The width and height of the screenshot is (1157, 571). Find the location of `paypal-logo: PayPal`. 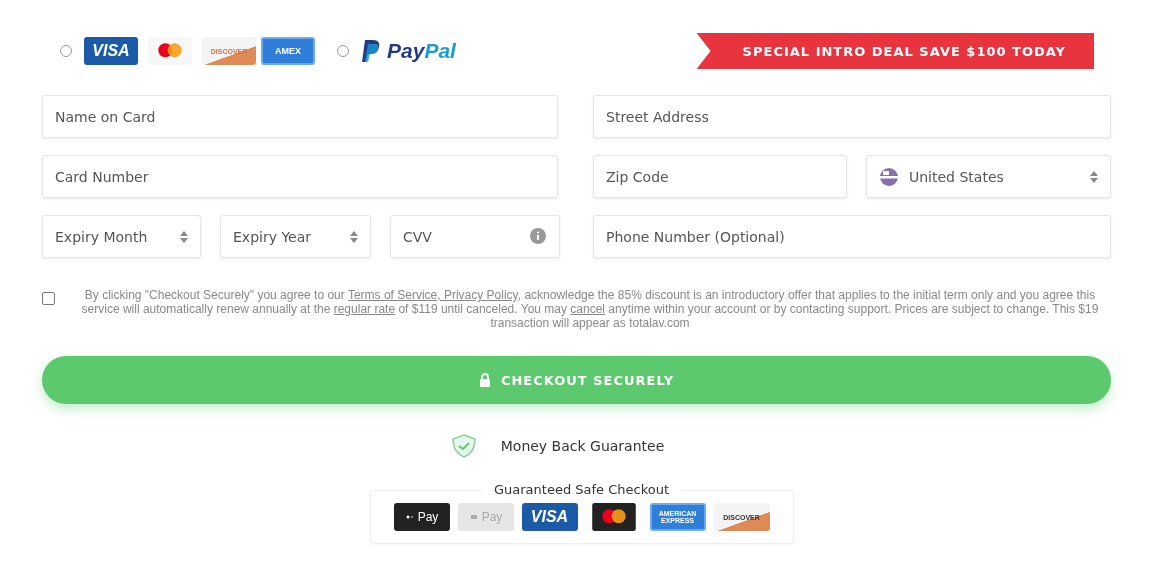

paypal-logo: PayPal is located at coordinates (408, 51).